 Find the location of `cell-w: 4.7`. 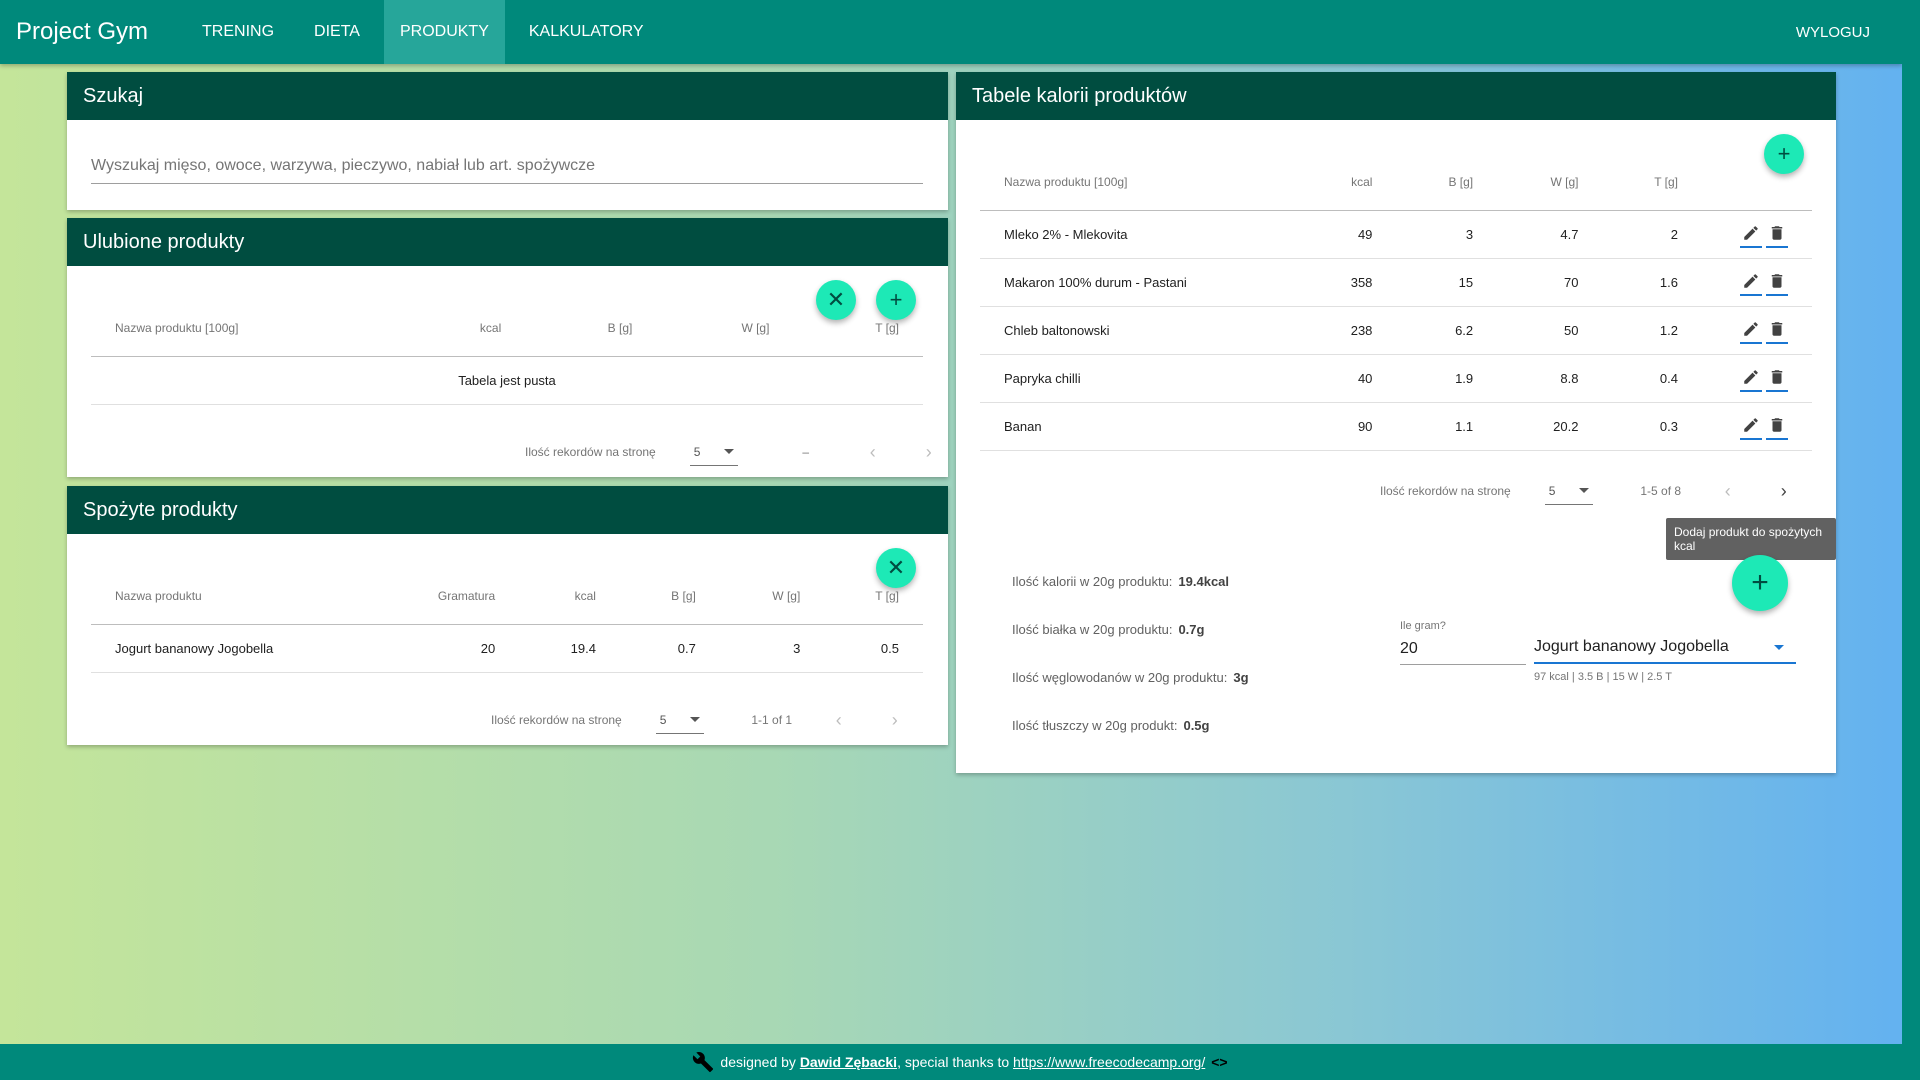

cell-w: 4.7 is located at coordinates (1550, 234).